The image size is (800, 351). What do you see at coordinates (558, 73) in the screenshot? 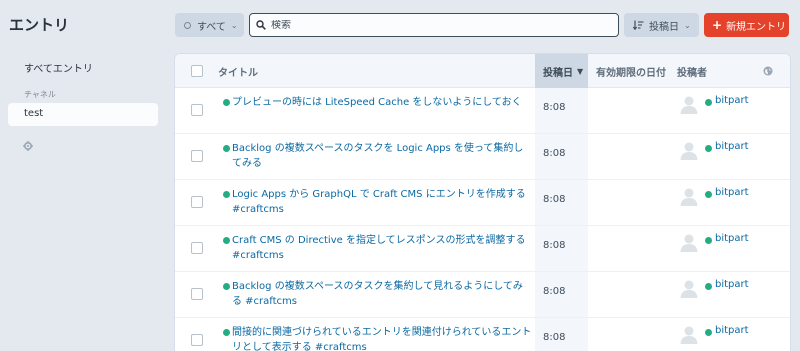
I see `column-post-date-label: 投稿日` at bounding box center [558, 73].